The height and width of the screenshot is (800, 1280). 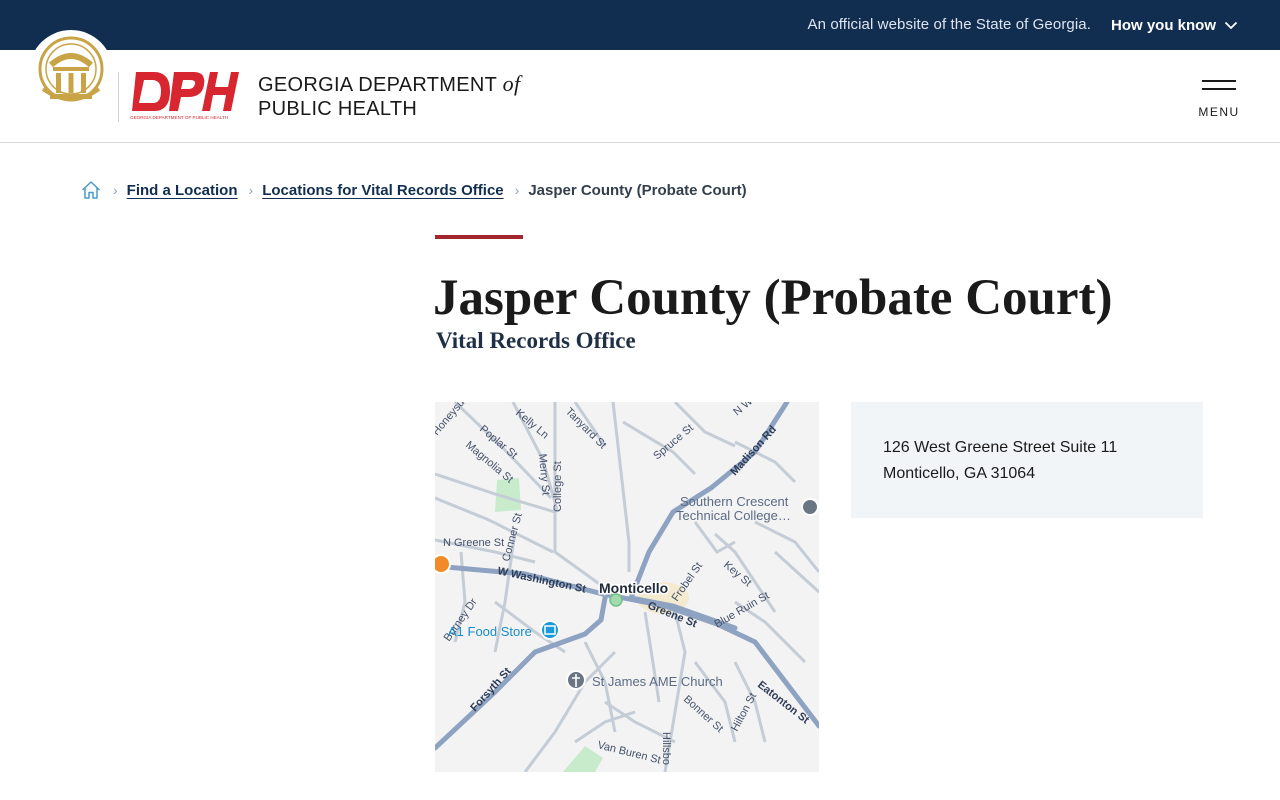 What do you see at coordinates (544, 474) in the screenshot?
I see `map-street-label: Merry St` at bounding box center [544, 474].